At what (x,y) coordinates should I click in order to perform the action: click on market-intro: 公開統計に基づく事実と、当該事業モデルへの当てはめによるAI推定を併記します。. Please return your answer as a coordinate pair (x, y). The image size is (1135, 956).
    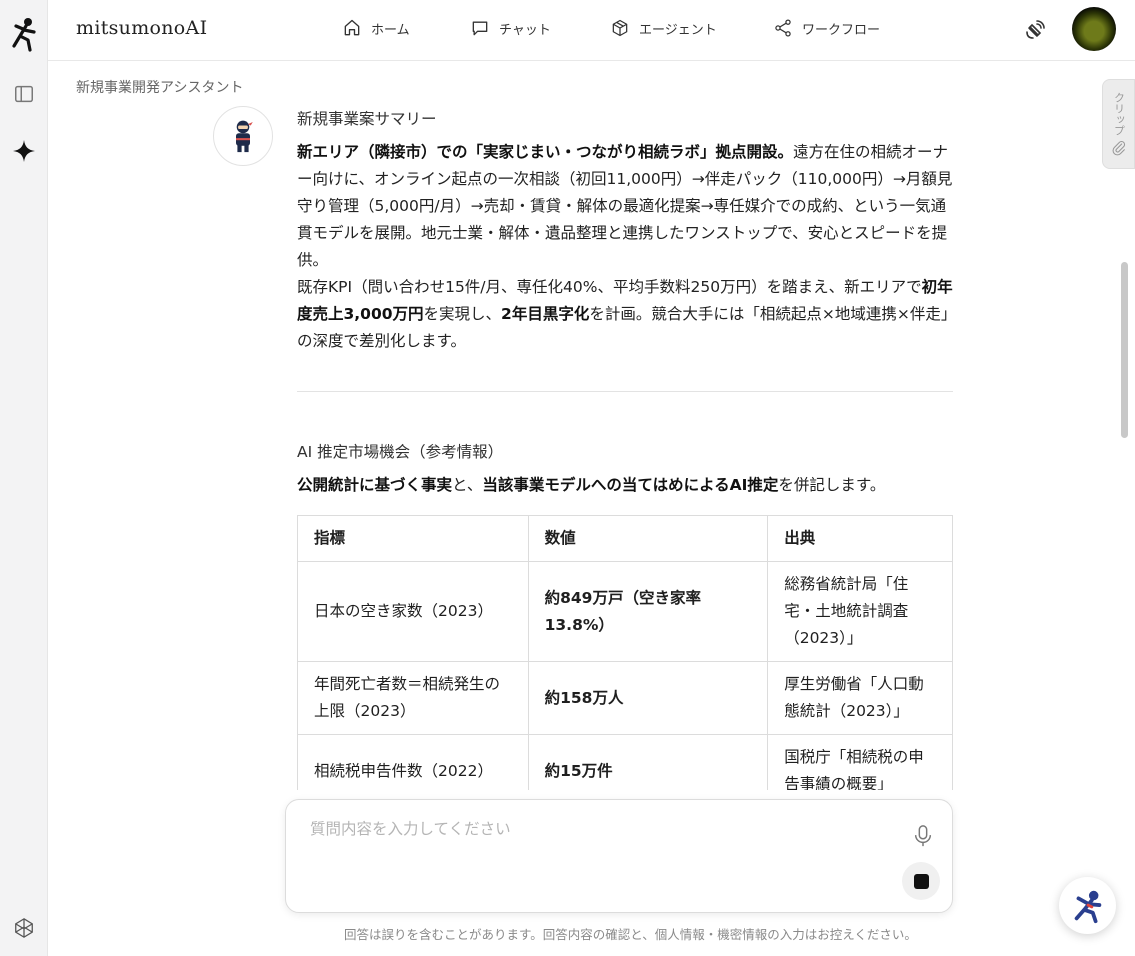
    Looking at the image, I should click on (625, 485).